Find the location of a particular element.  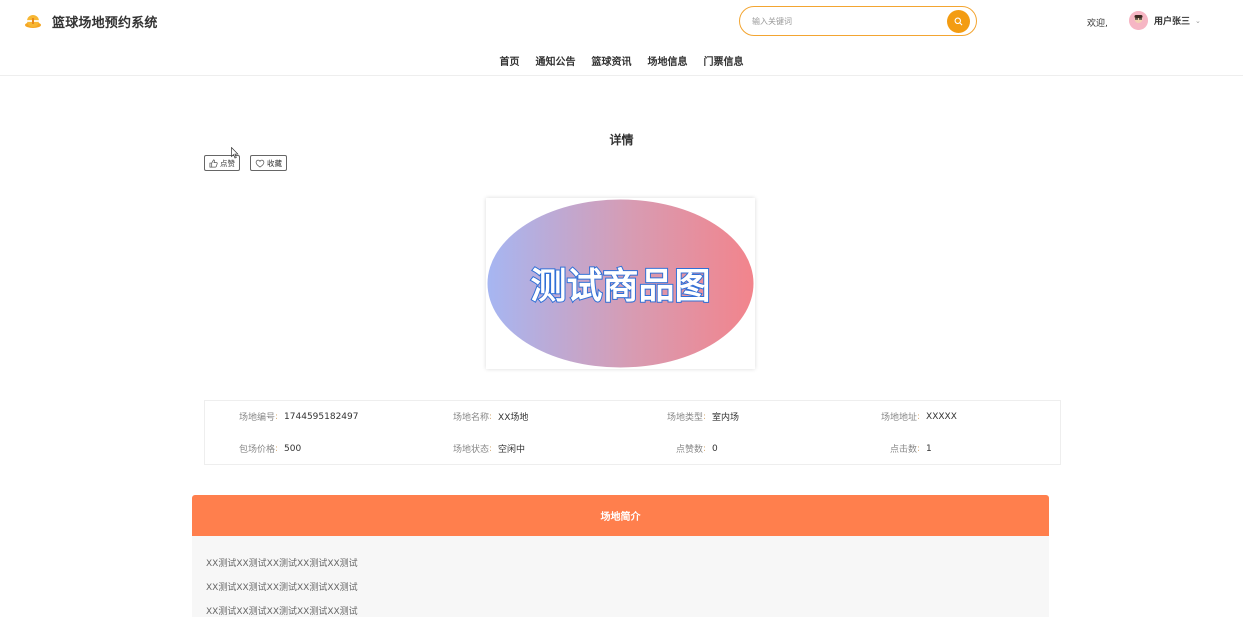

info-code-label: 场地编号 is located at coordinates (256, 418).